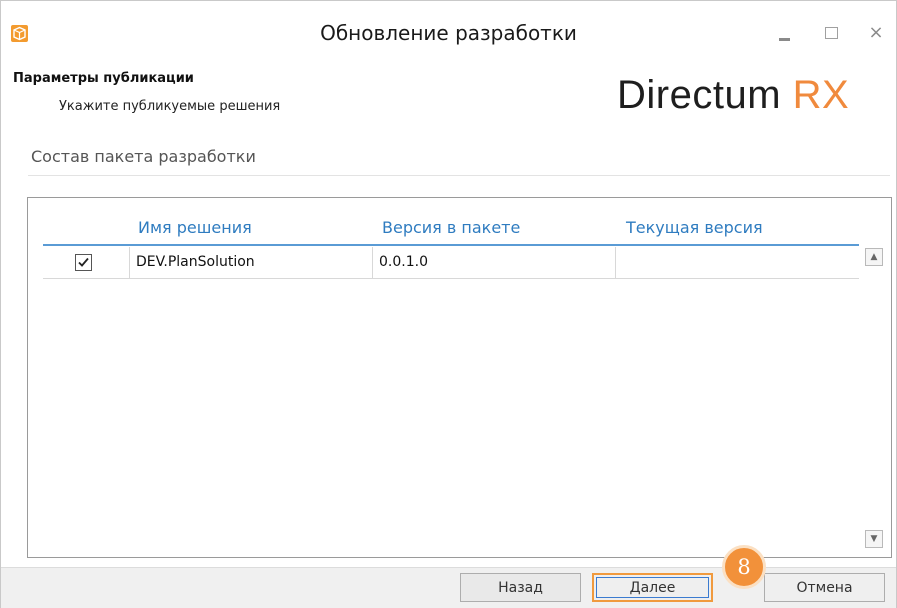 This screenshot has height=608, width=897. I want to click on chevron-down-icon: ▼, so click(874, 539).